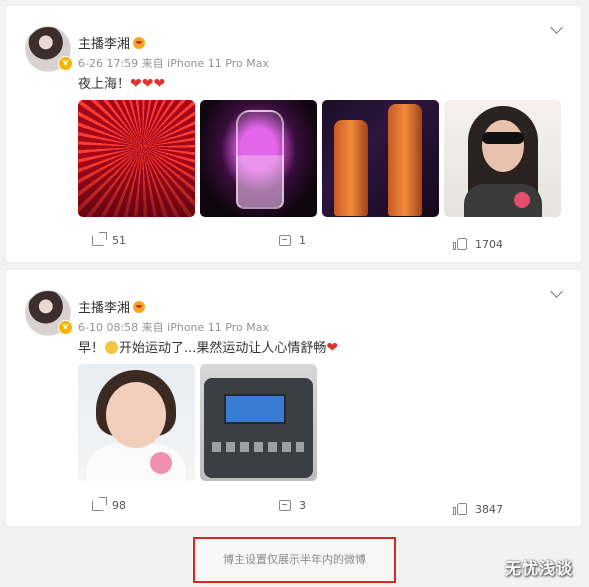  What do you see at coordinates (108, 327) in the screenshot?
I see `post-timestamp: 6-10 08:58` at bounding box center [108, 327].